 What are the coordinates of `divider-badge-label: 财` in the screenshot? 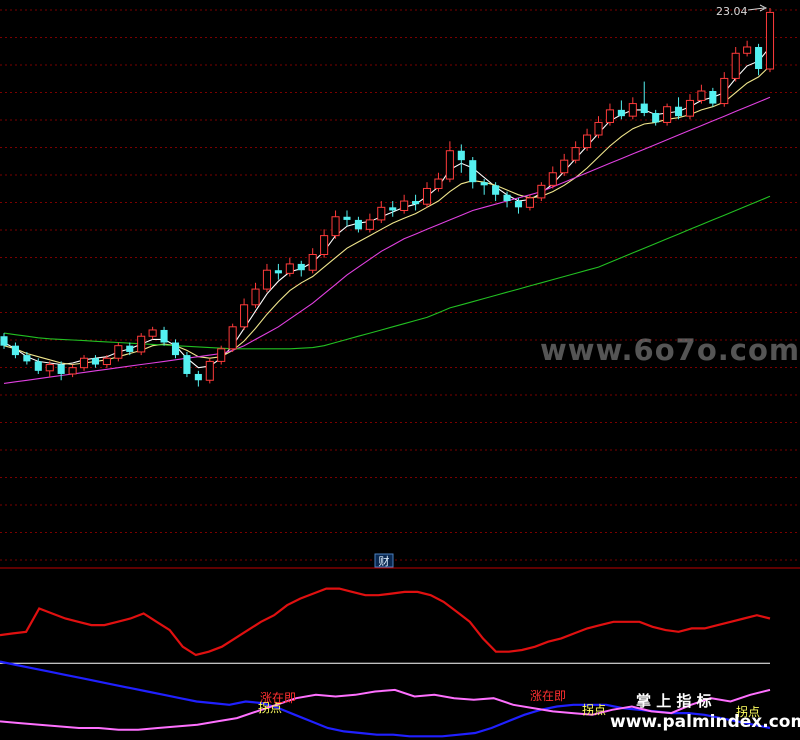 It's located at (384, 561).